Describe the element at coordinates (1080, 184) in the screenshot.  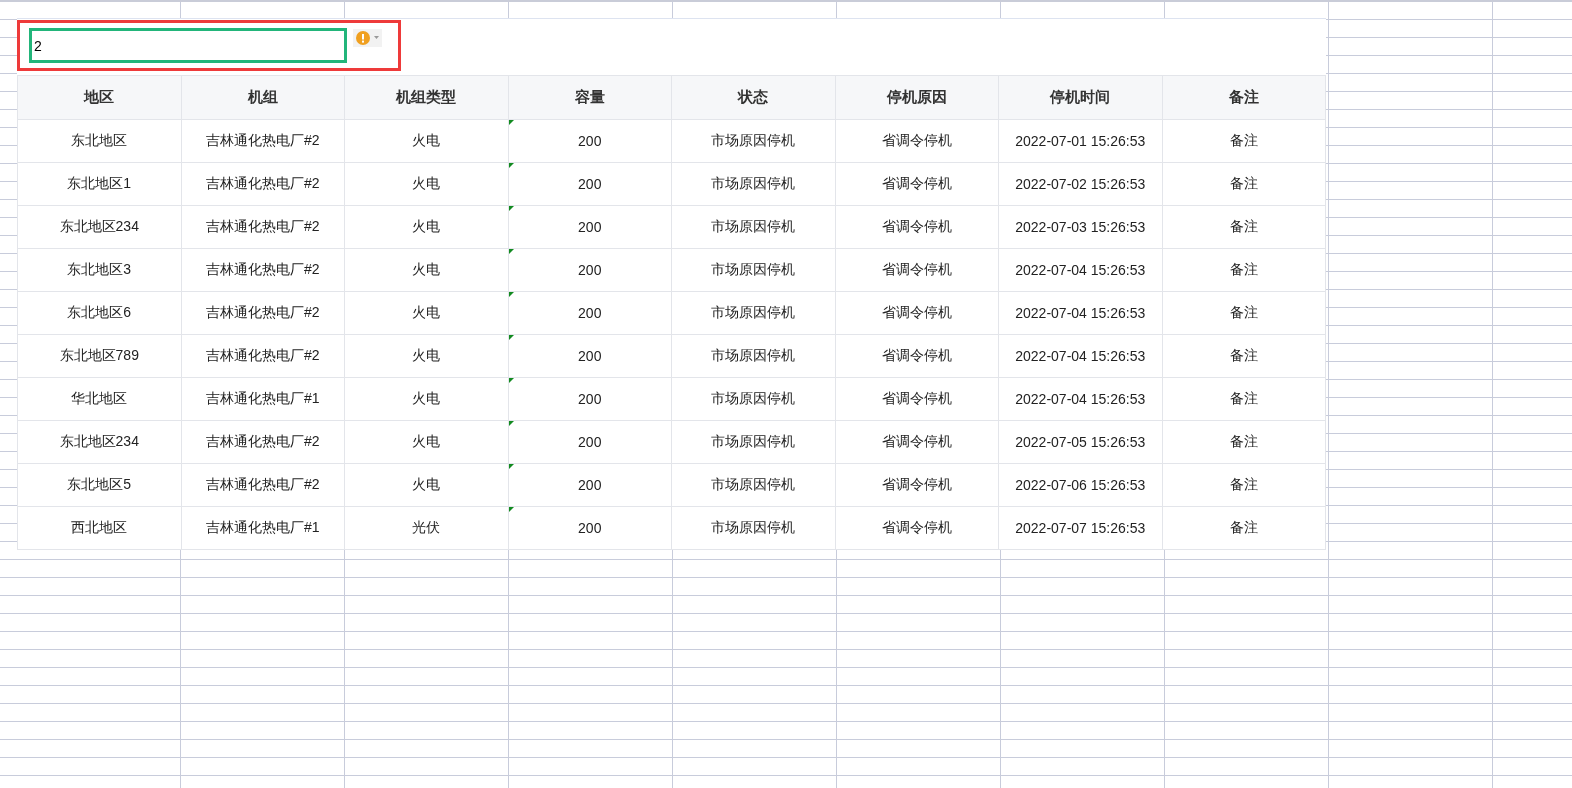
I see `table-cell: 2022-07-02 15:26:53` at that location.